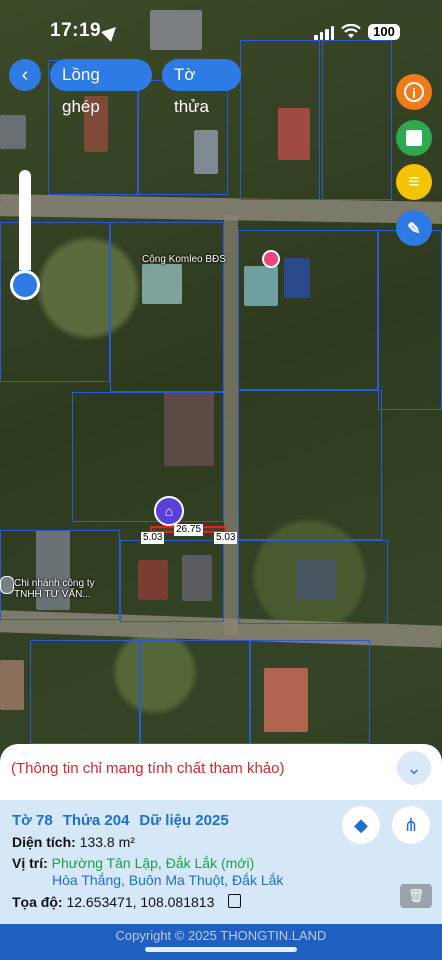 The height and width of the screenshot is (960, 442). I want to click on coordinate-row: Tọa độ: 12.653471, 108.081813, so click(127, 902).